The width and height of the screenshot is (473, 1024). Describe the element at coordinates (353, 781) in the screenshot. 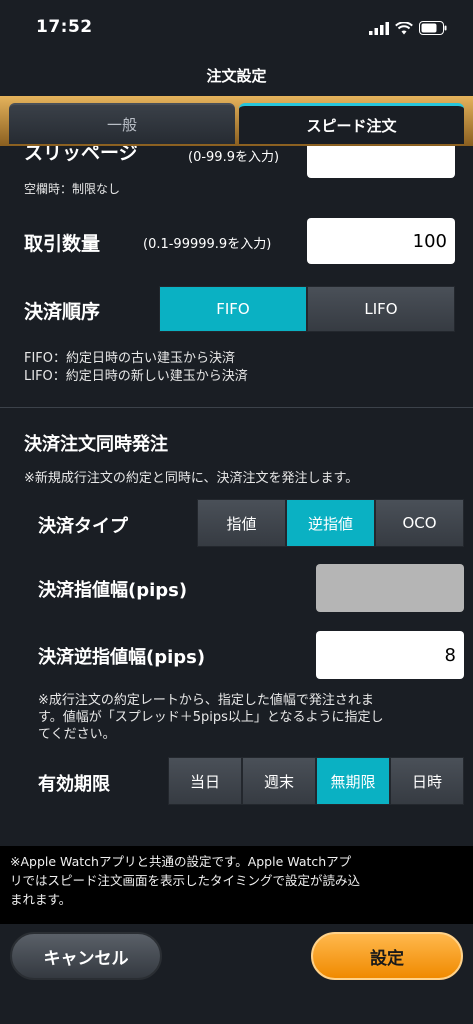

I see `expiry-unlimited: 無期限` at that location.